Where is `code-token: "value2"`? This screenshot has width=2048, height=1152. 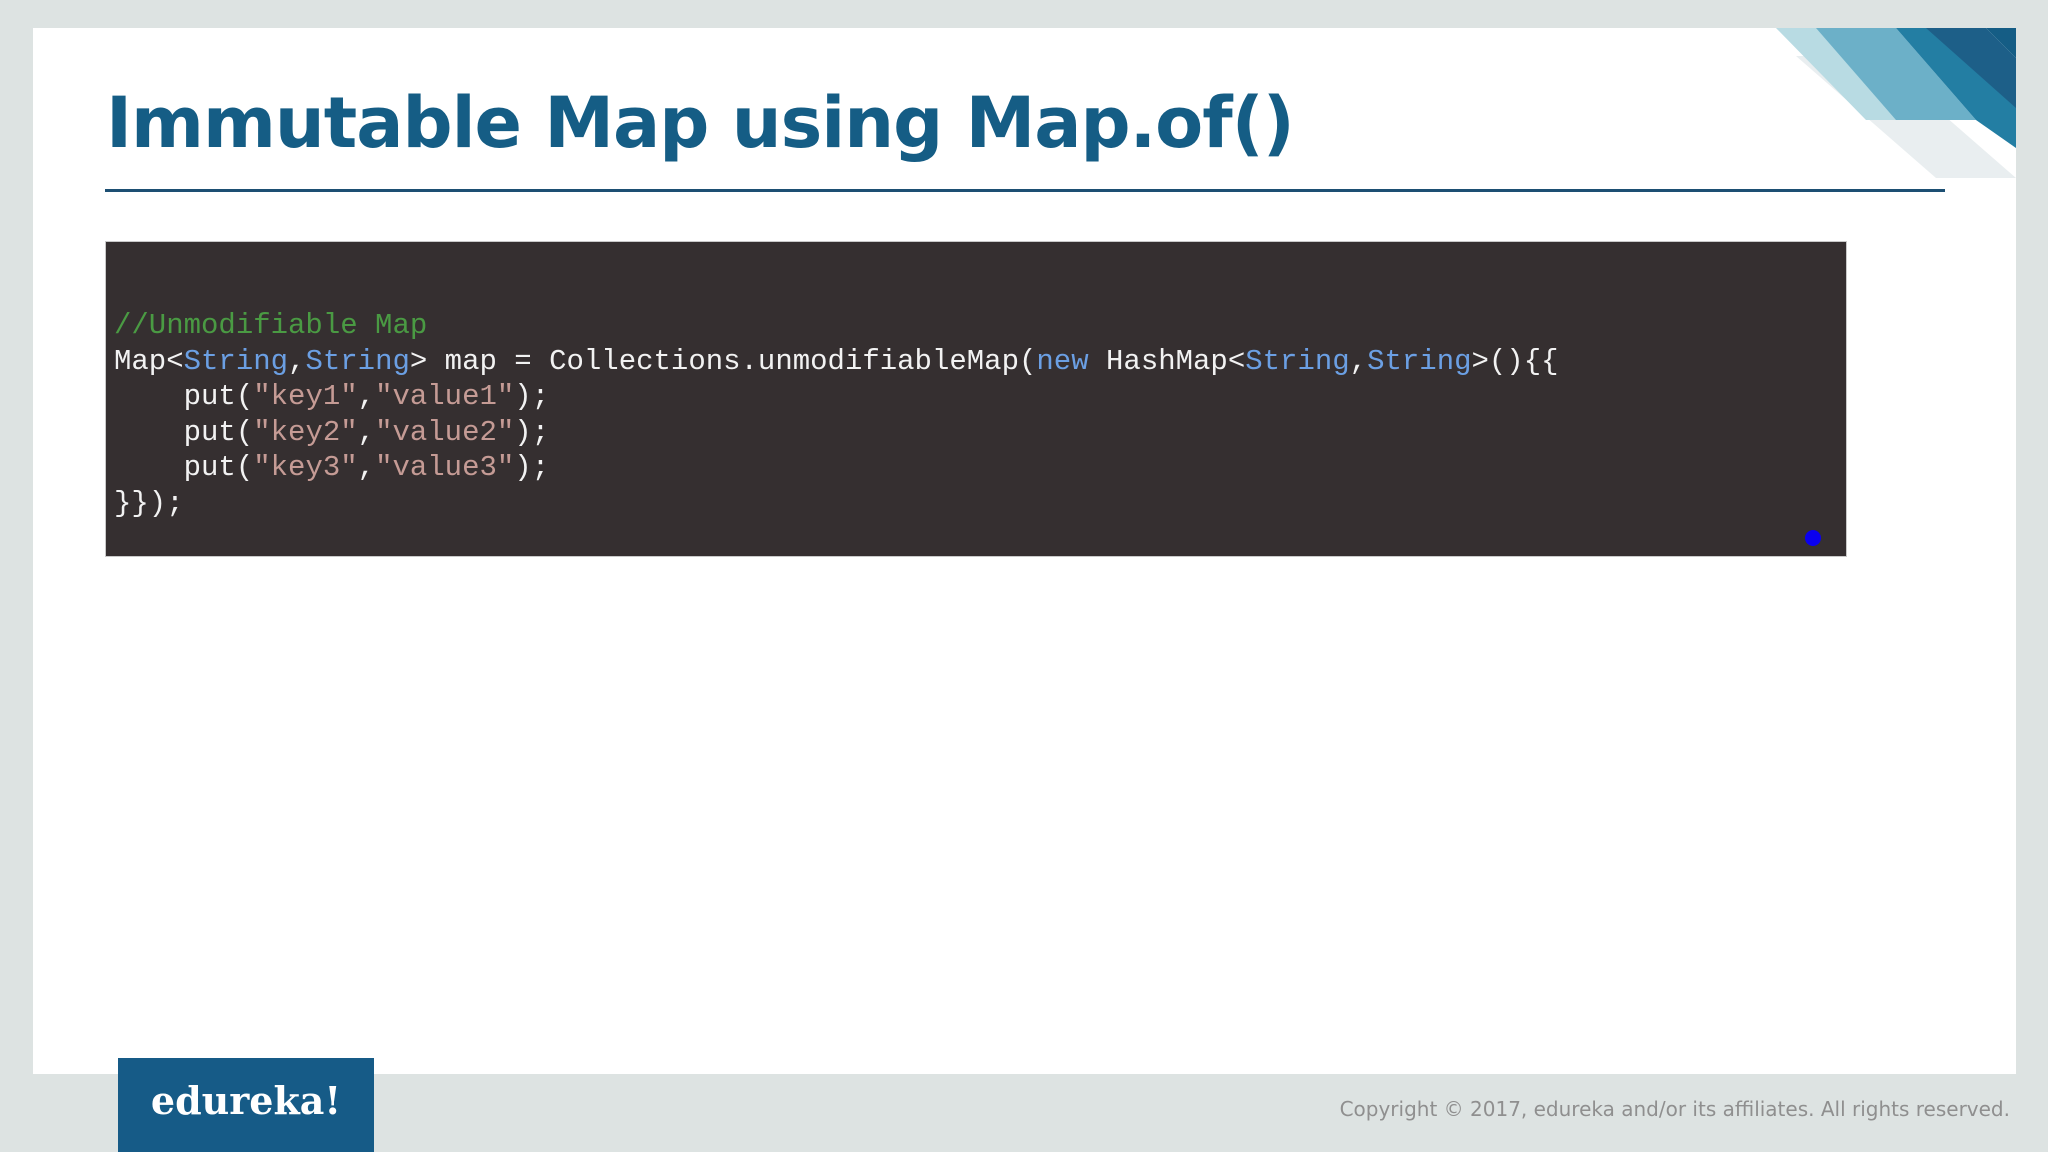
code-token: "value2" is located at coordinates (444, 432).